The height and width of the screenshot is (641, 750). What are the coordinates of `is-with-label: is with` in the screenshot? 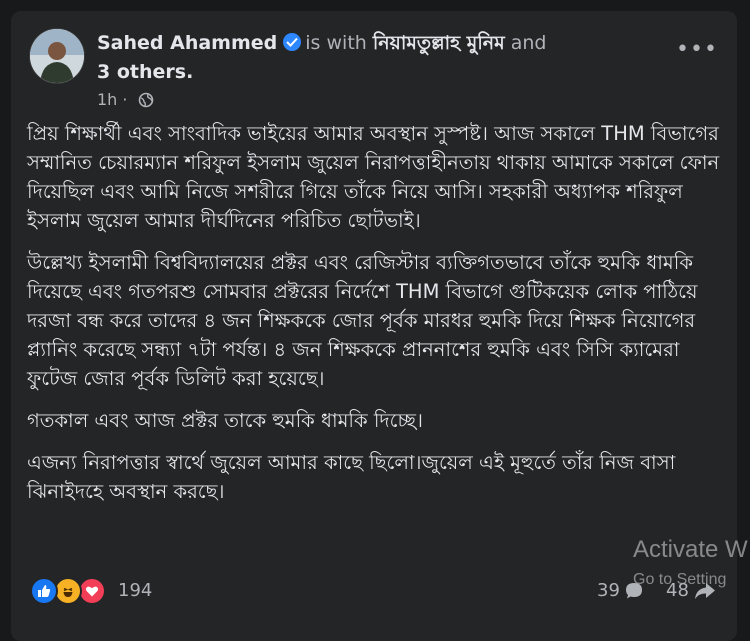 It's located at (336, 43).